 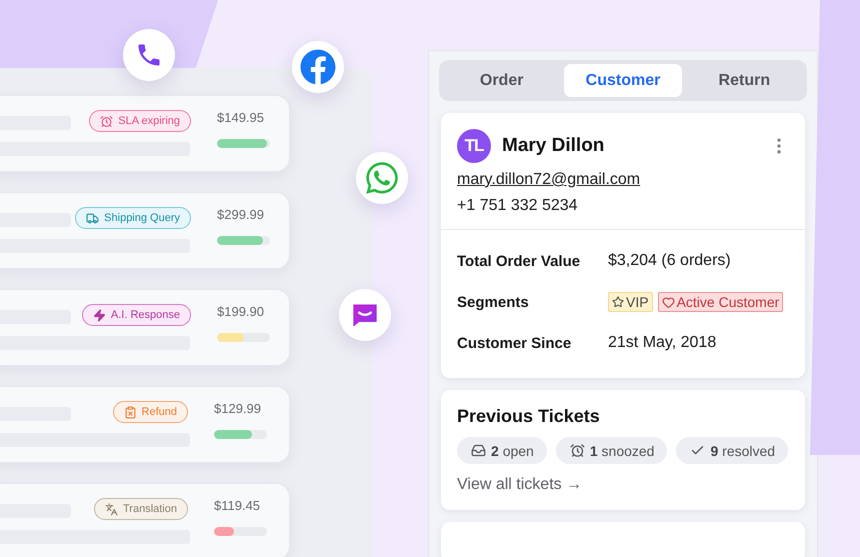 I want to click on lightning-icon, so click(x=99, y=315).